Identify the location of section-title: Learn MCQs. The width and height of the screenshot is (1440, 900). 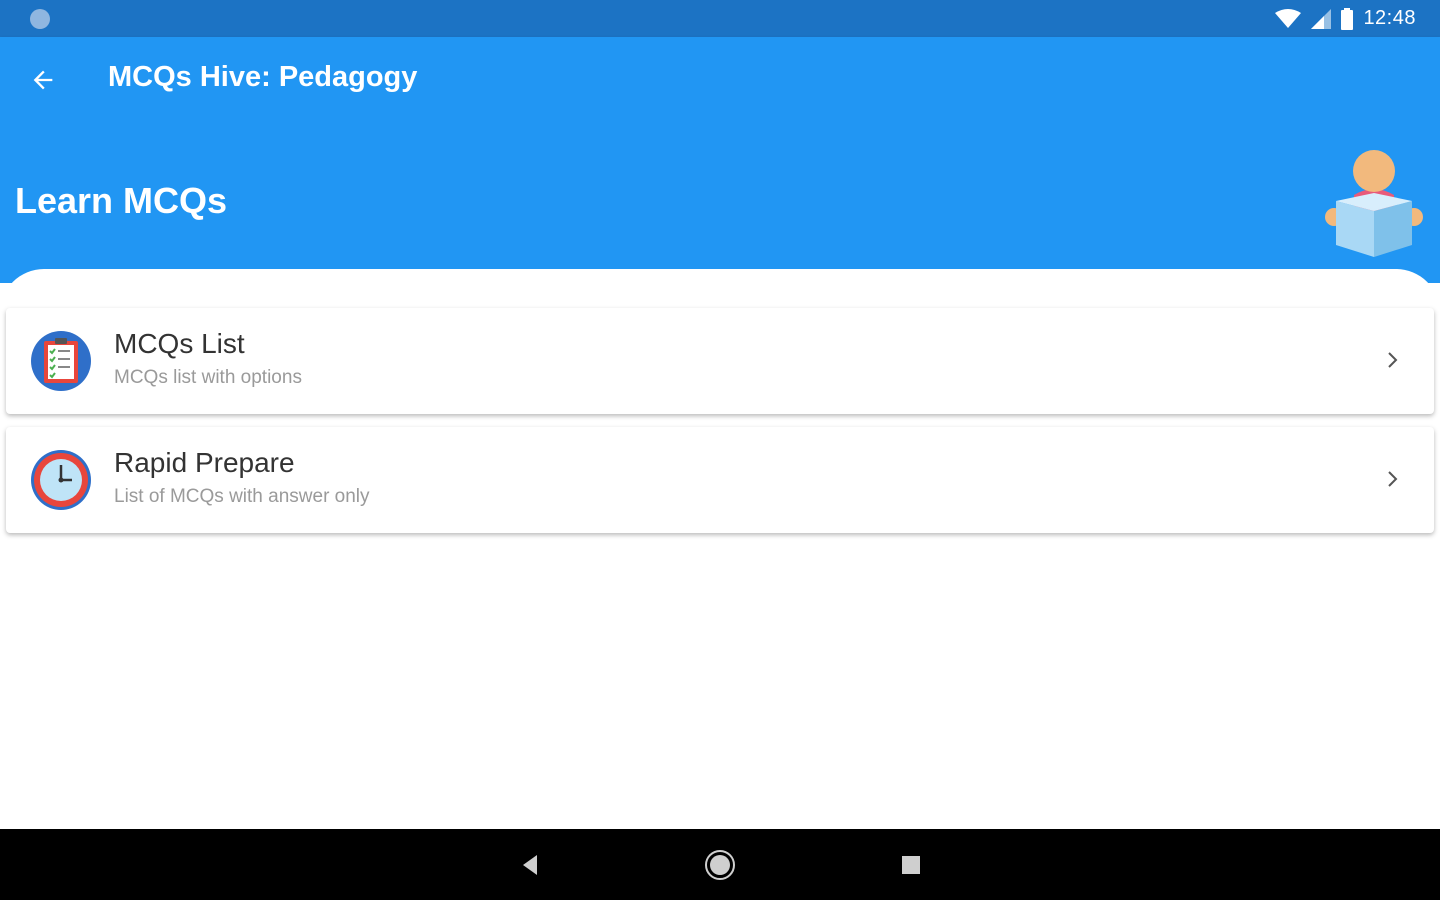
(121, 200).